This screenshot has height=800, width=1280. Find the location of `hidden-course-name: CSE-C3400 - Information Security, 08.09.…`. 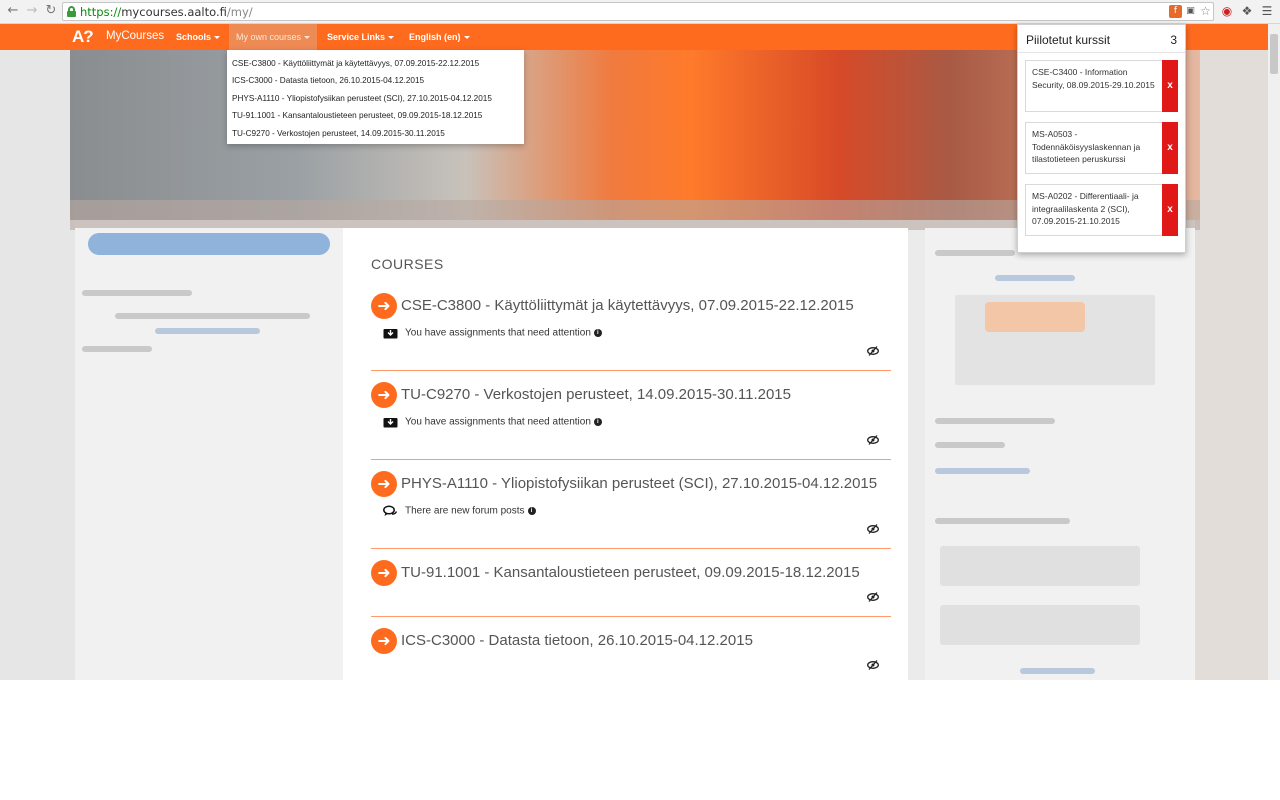

hidden-course-name: CSE-C3400 - Information Security, 08.09.… is located at coordinates (1093, 78).